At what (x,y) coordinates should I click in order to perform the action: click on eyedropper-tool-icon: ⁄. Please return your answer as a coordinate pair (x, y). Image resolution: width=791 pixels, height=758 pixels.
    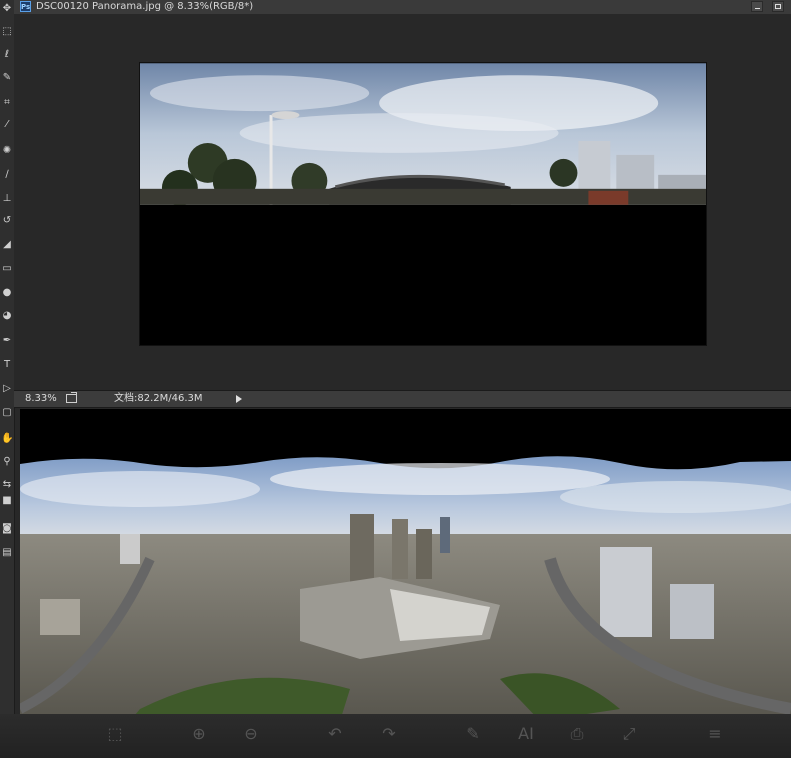
    Looking at the image, I should click on (7, 125).